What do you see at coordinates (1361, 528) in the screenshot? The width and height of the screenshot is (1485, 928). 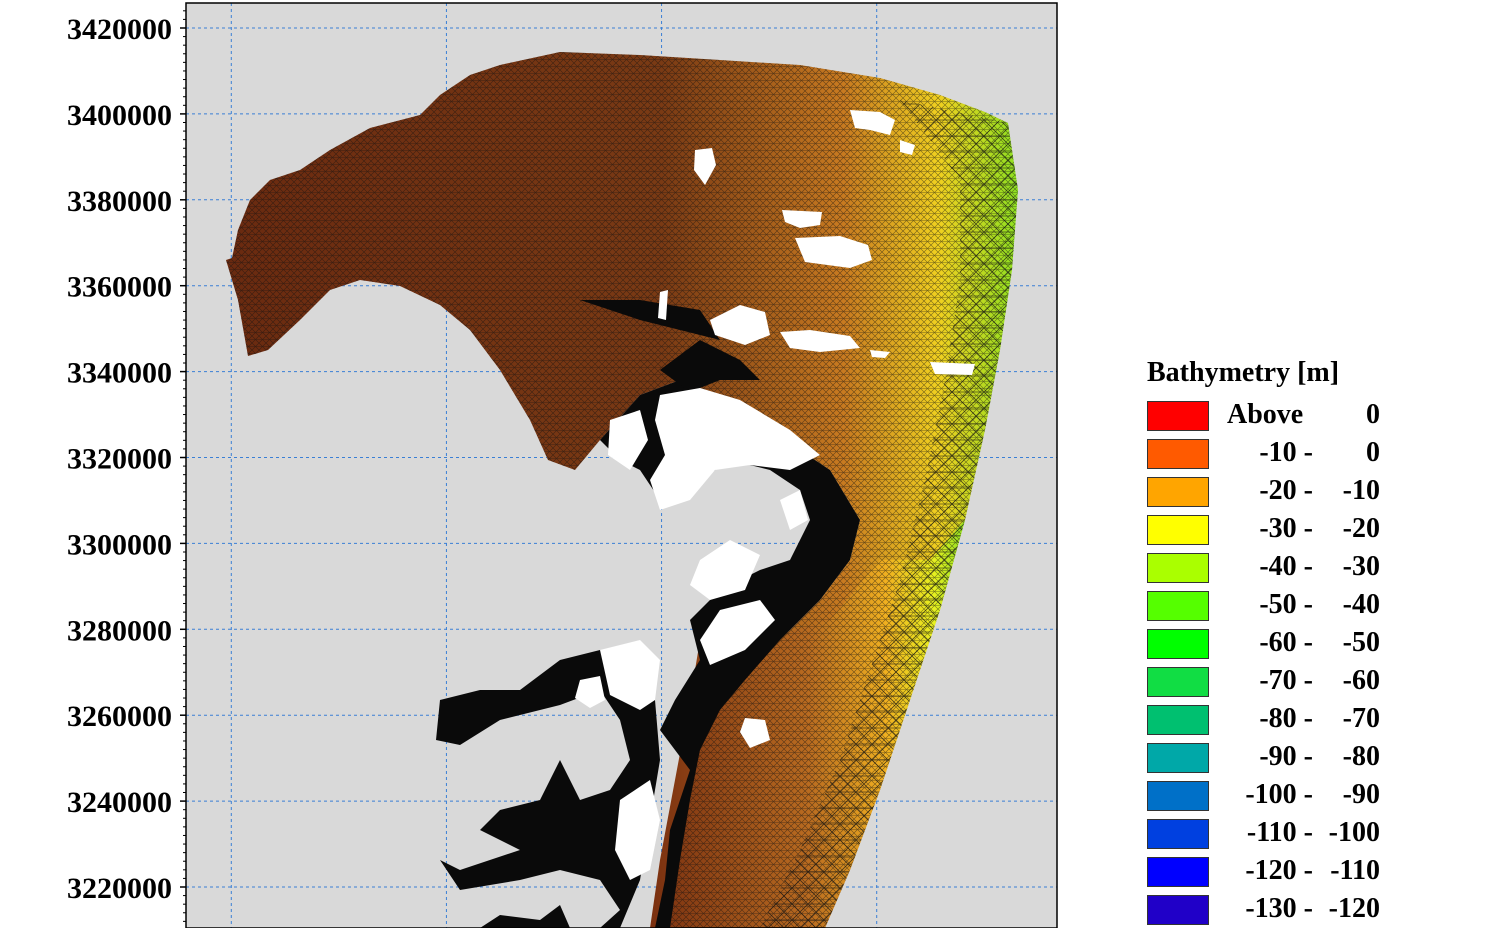 I see `legend-range-to: -20` at bounding box center [1361, 528].